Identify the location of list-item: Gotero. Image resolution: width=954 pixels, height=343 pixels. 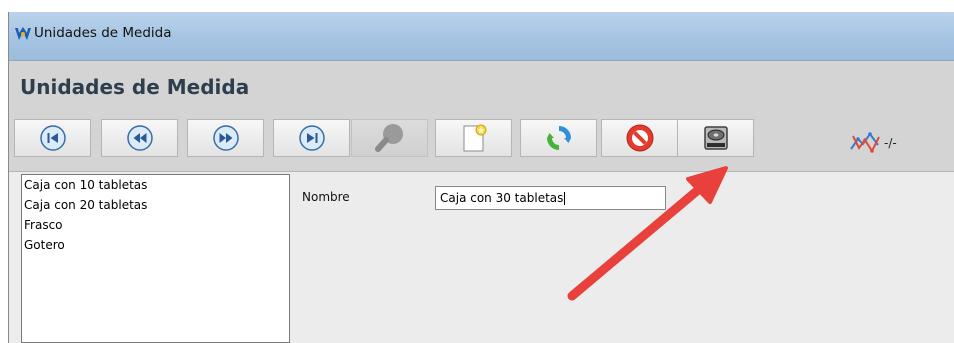
(155, 245).